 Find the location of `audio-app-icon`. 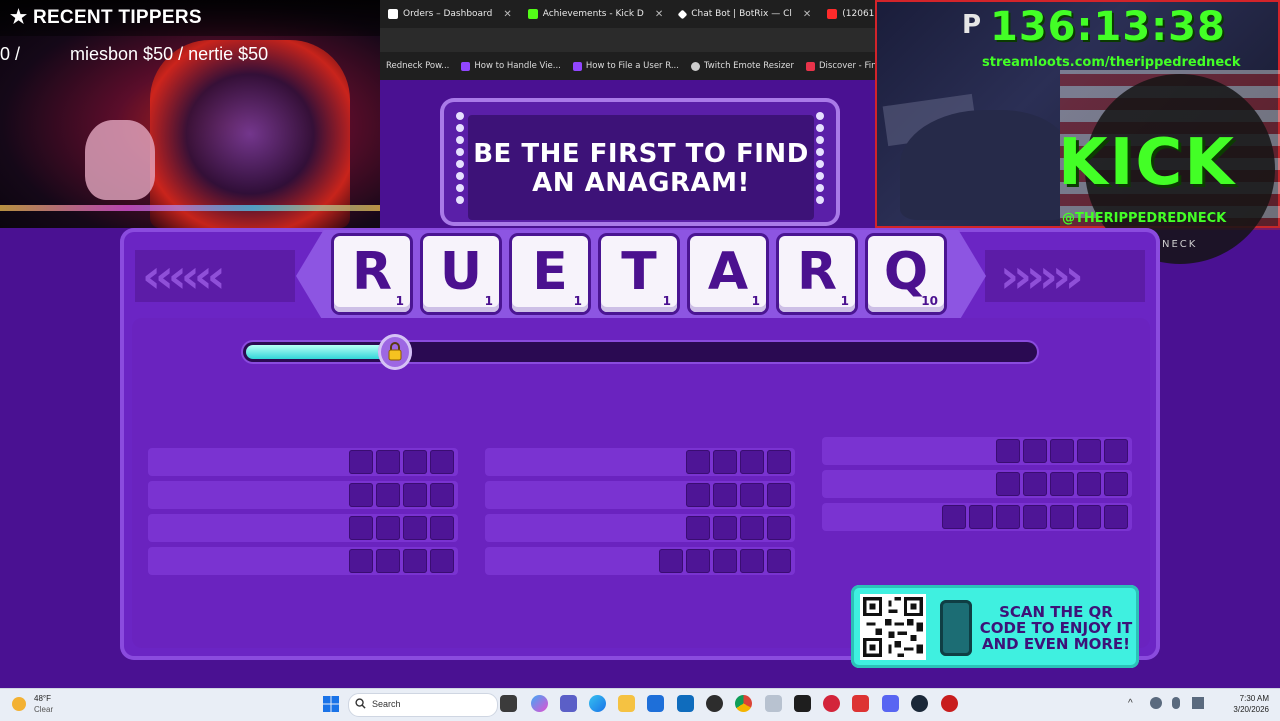

audio-app-icon is located at coordinates (831, 703).